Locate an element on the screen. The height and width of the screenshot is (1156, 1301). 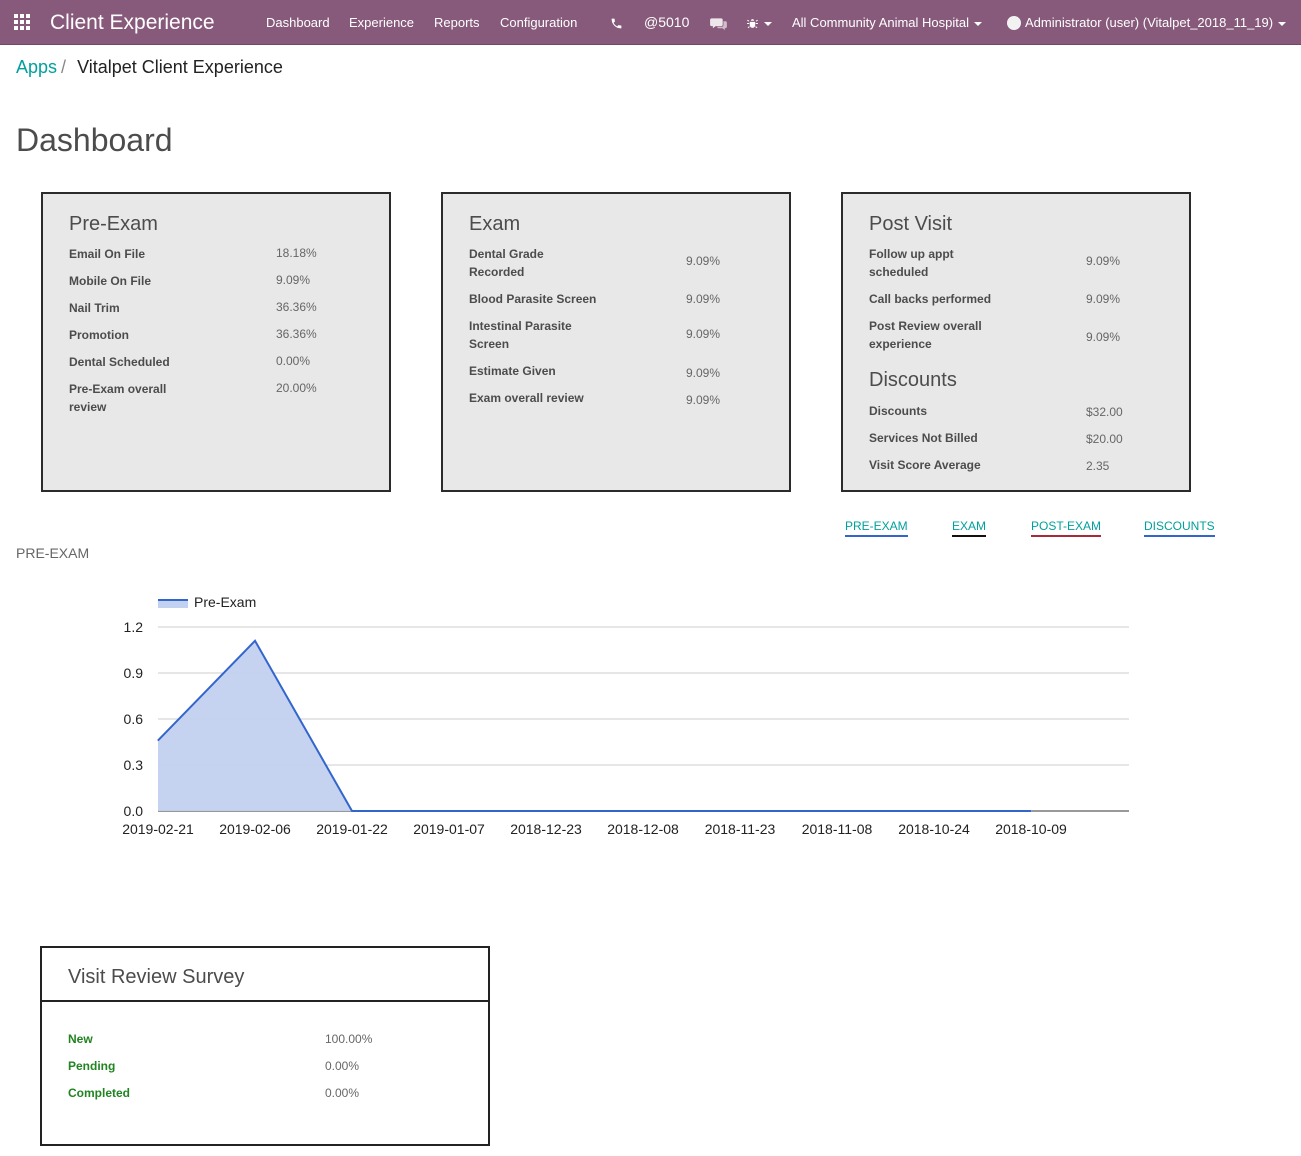
kpi-value: 2.35 is located at coordinates (1098, 466).